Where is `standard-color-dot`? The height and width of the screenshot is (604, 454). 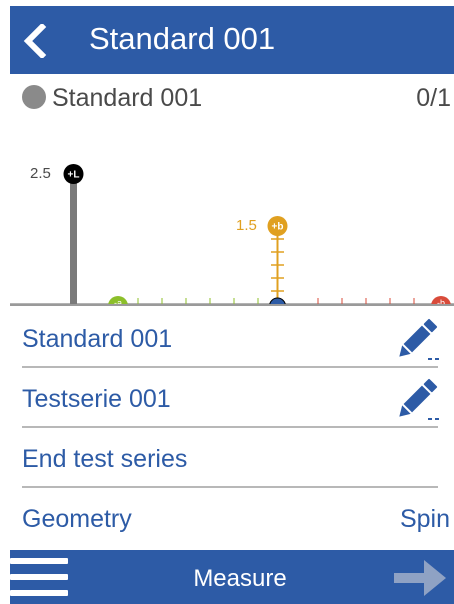 standard-color-dot is located at coordinates (34, 97).